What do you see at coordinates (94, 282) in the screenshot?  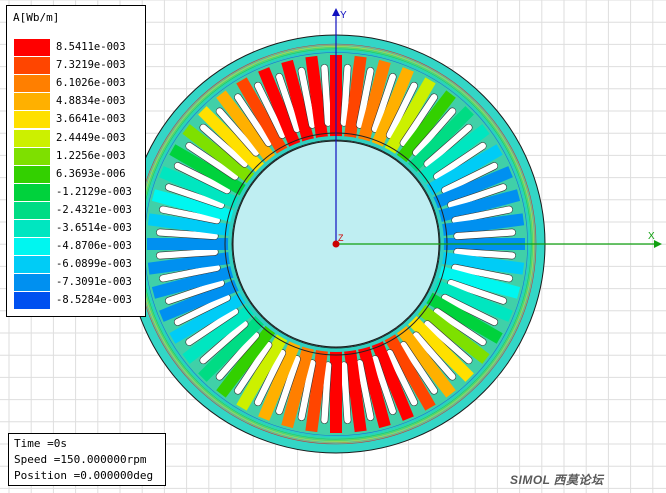 I see `legend-value: -7.3091e-003` at bounding box center [94, 282].